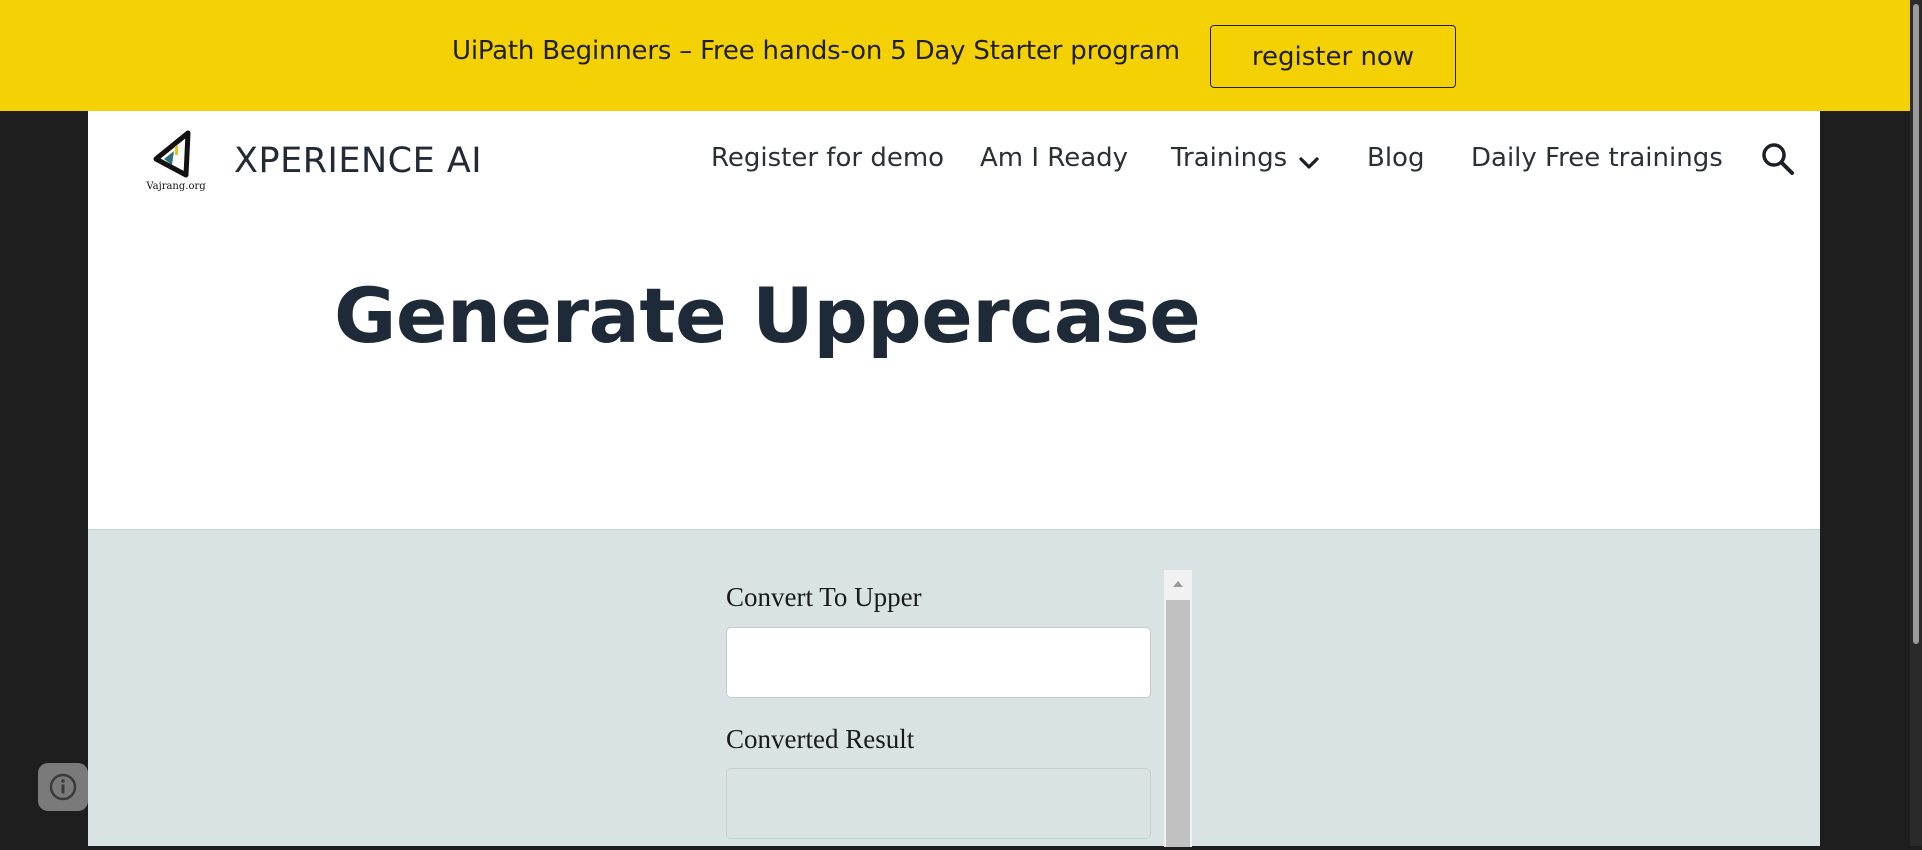 The image size is (1922, 850). What do you see at coordinates (1178, 584) in the screenshot?
I see `scroll-up-arrow-icon` at bounding box center [1178, 584].